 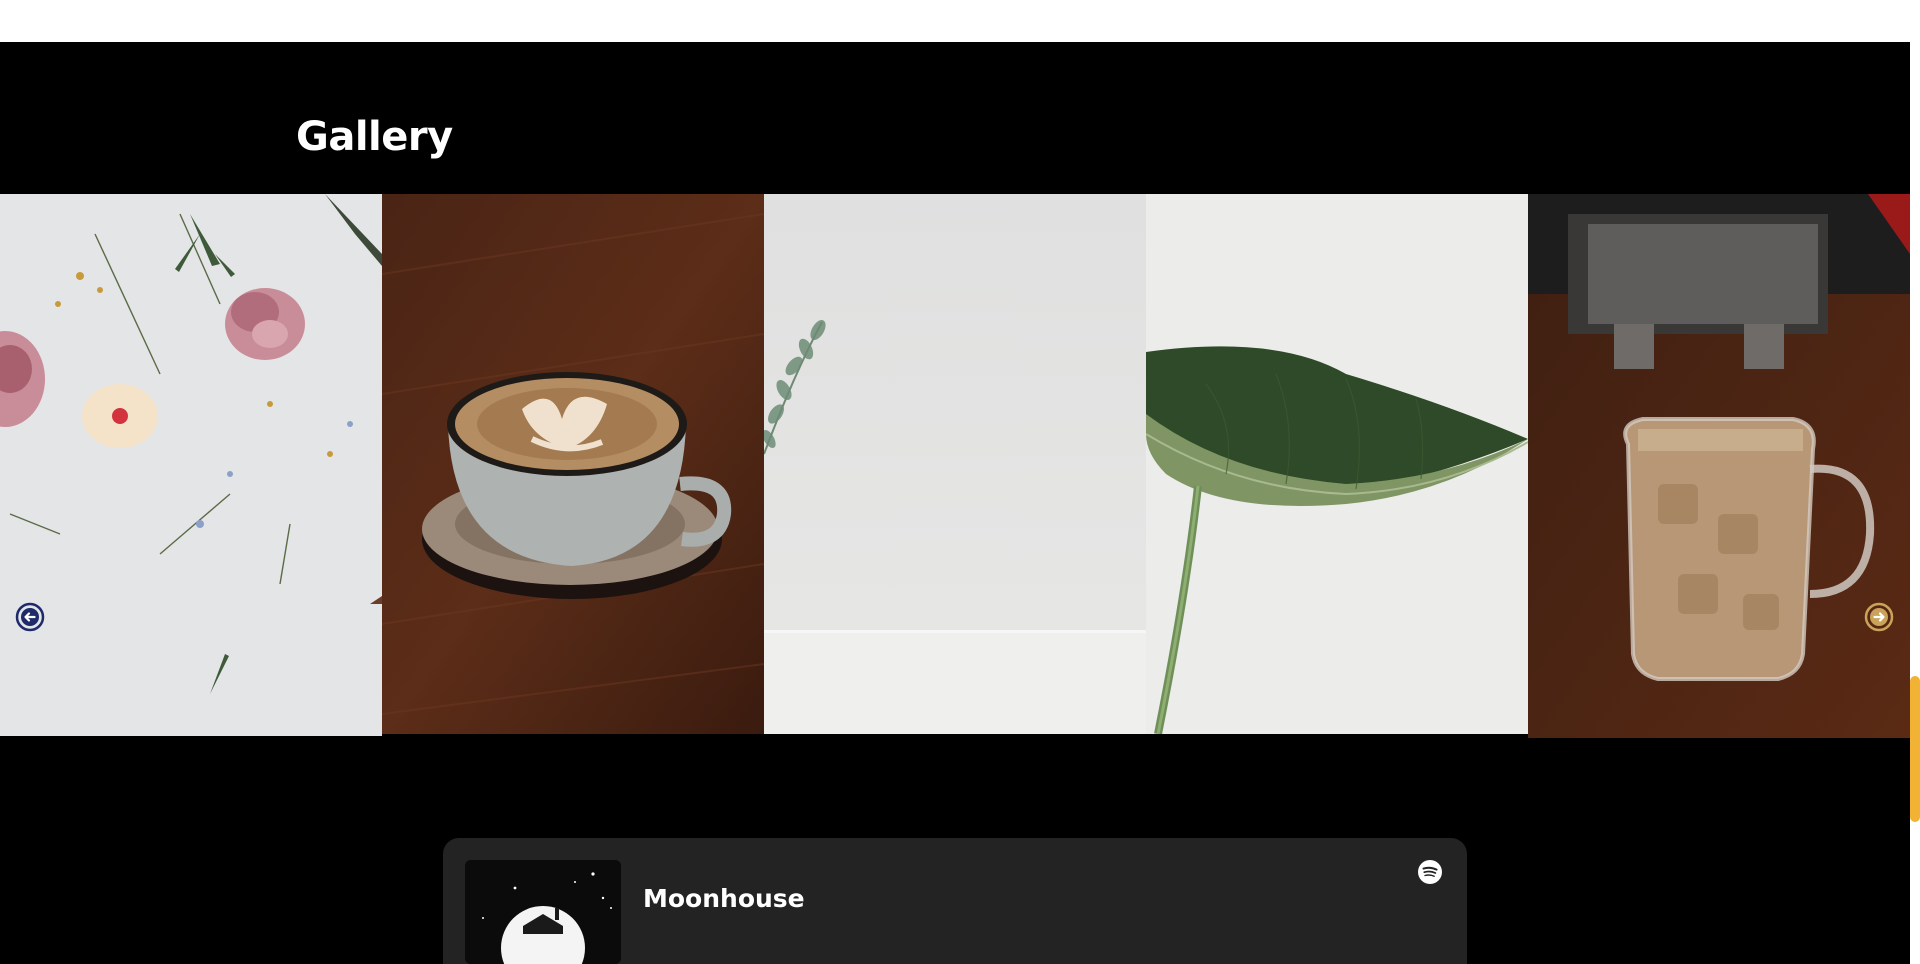 What do you see at coordinates (955, 901) in the screenshot?
I see `spotify-player: Moonhouse` at bounding box center [955, 901].